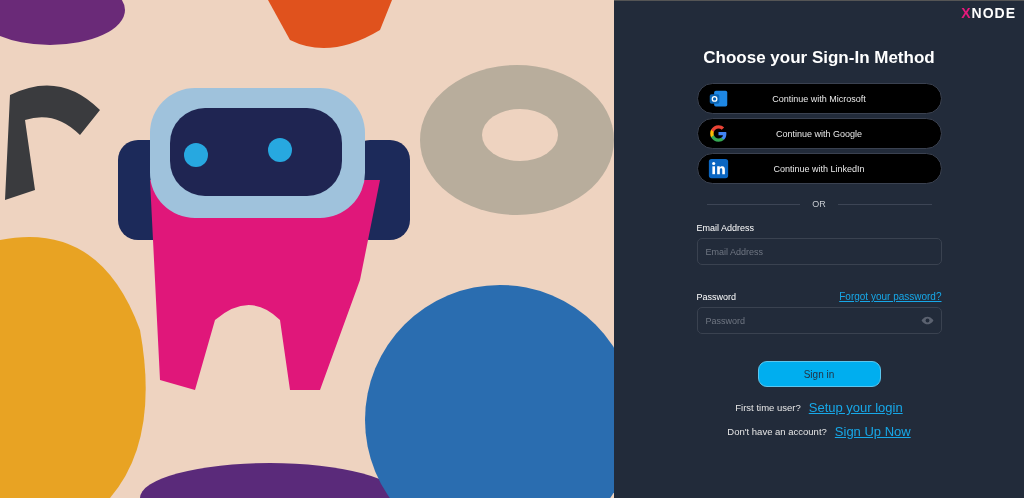 The height and width of the screenshot is (498, 1024). Describe the element at coordinates (872, 431) in the screenshot. I see `link: Sign Up Now` at that location.